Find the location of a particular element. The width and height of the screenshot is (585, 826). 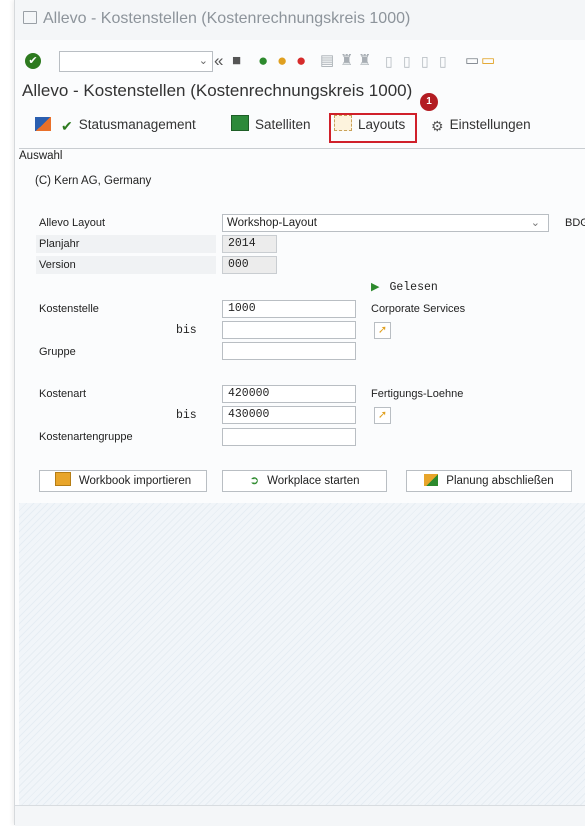

kostenstelle-bis-field is located at coordinates (289, 330).